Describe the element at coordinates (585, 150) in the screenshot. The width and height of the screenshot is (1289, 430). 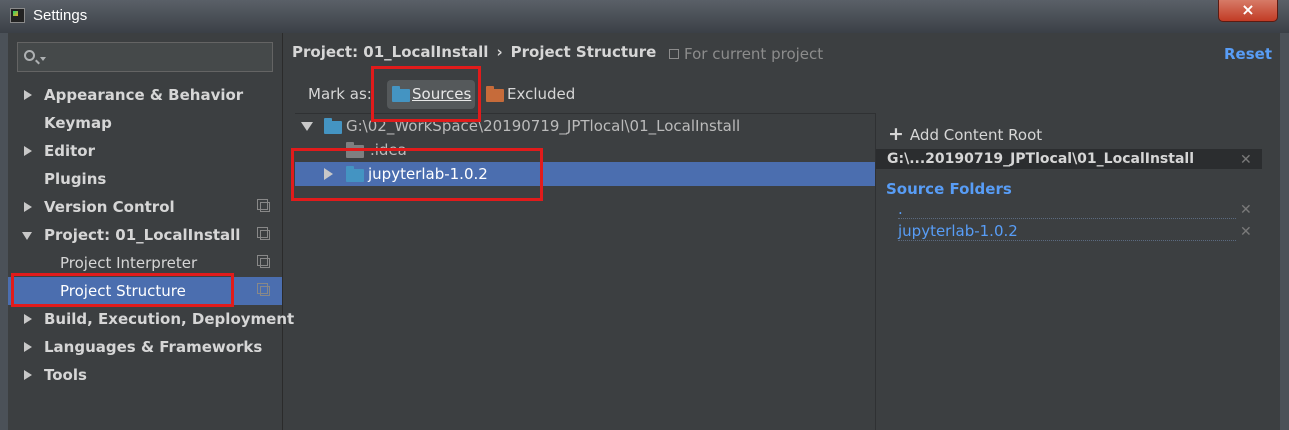
I see `tree-row-idea: .idea` at that location.